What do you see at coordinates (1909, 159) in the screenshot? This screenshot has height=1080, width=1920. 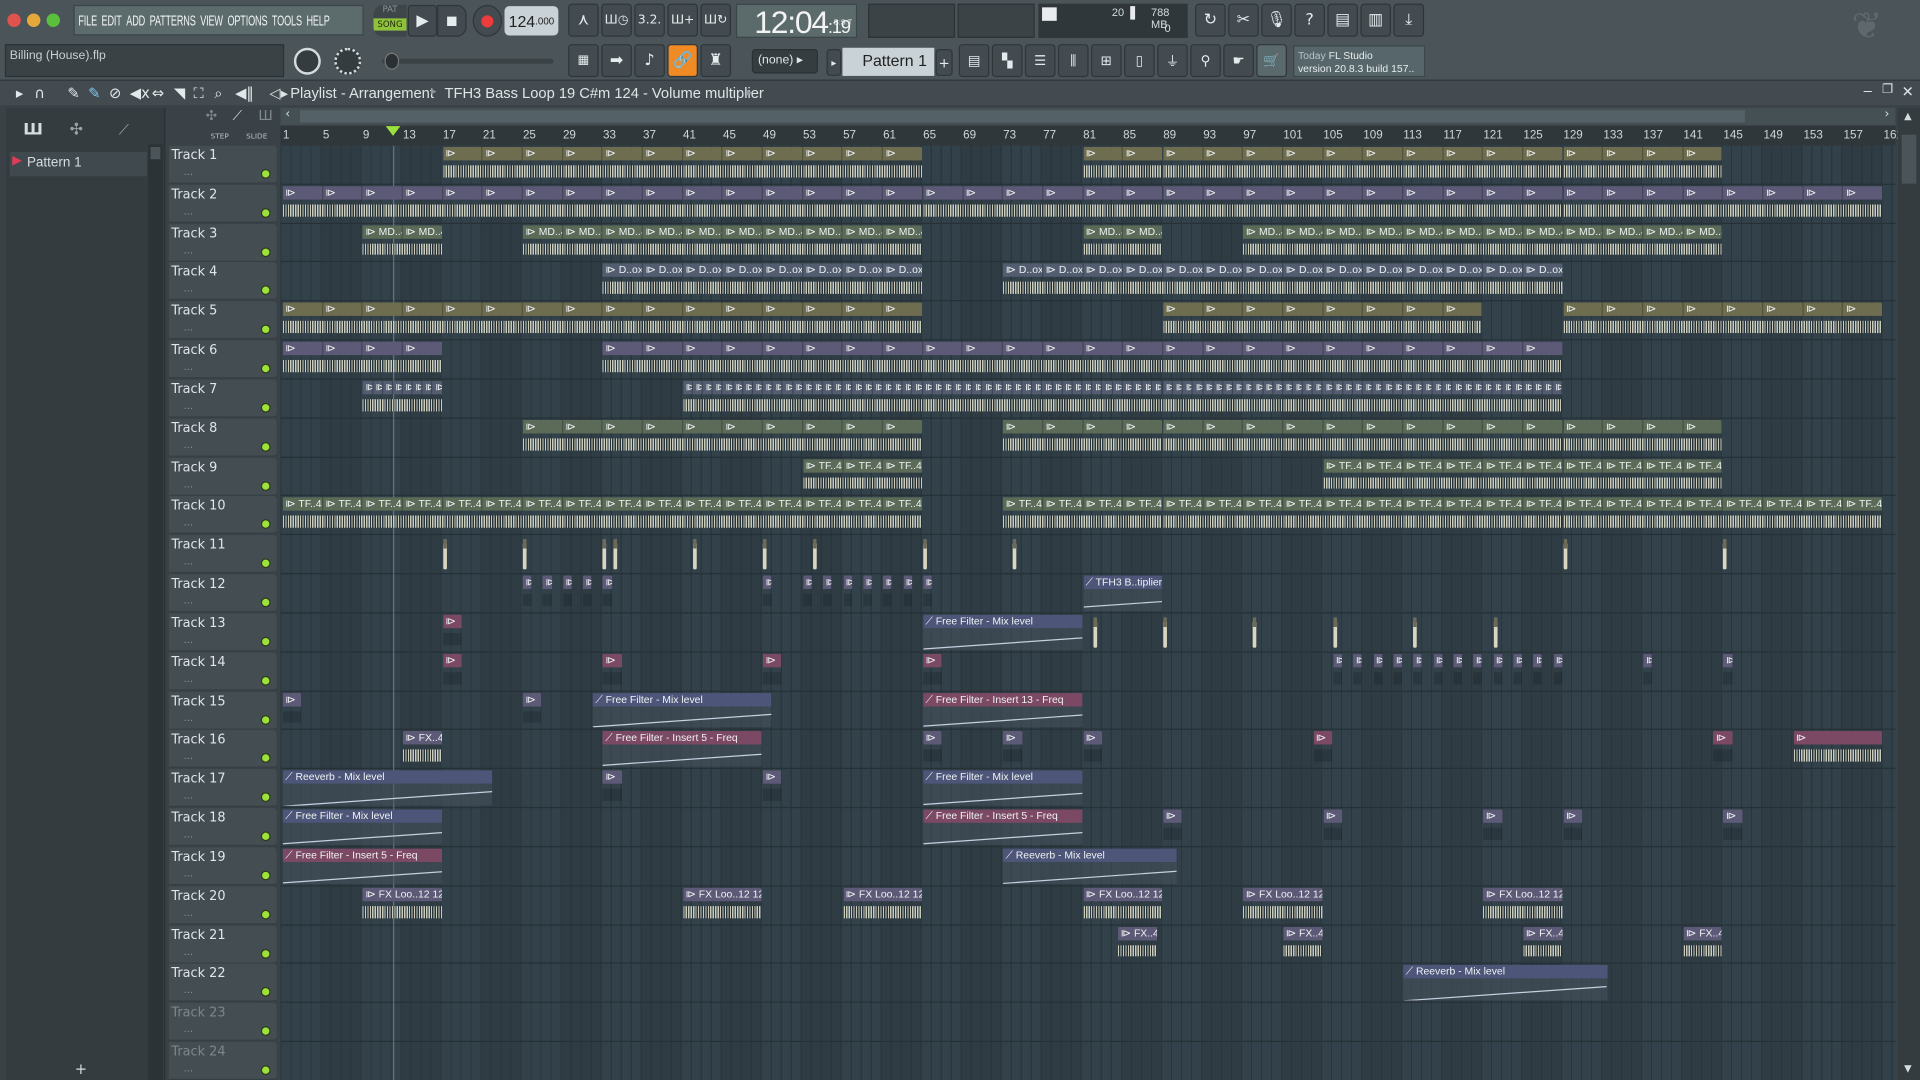 I see `vertical-scroll-thumb` at bounding box center [1909, 159].